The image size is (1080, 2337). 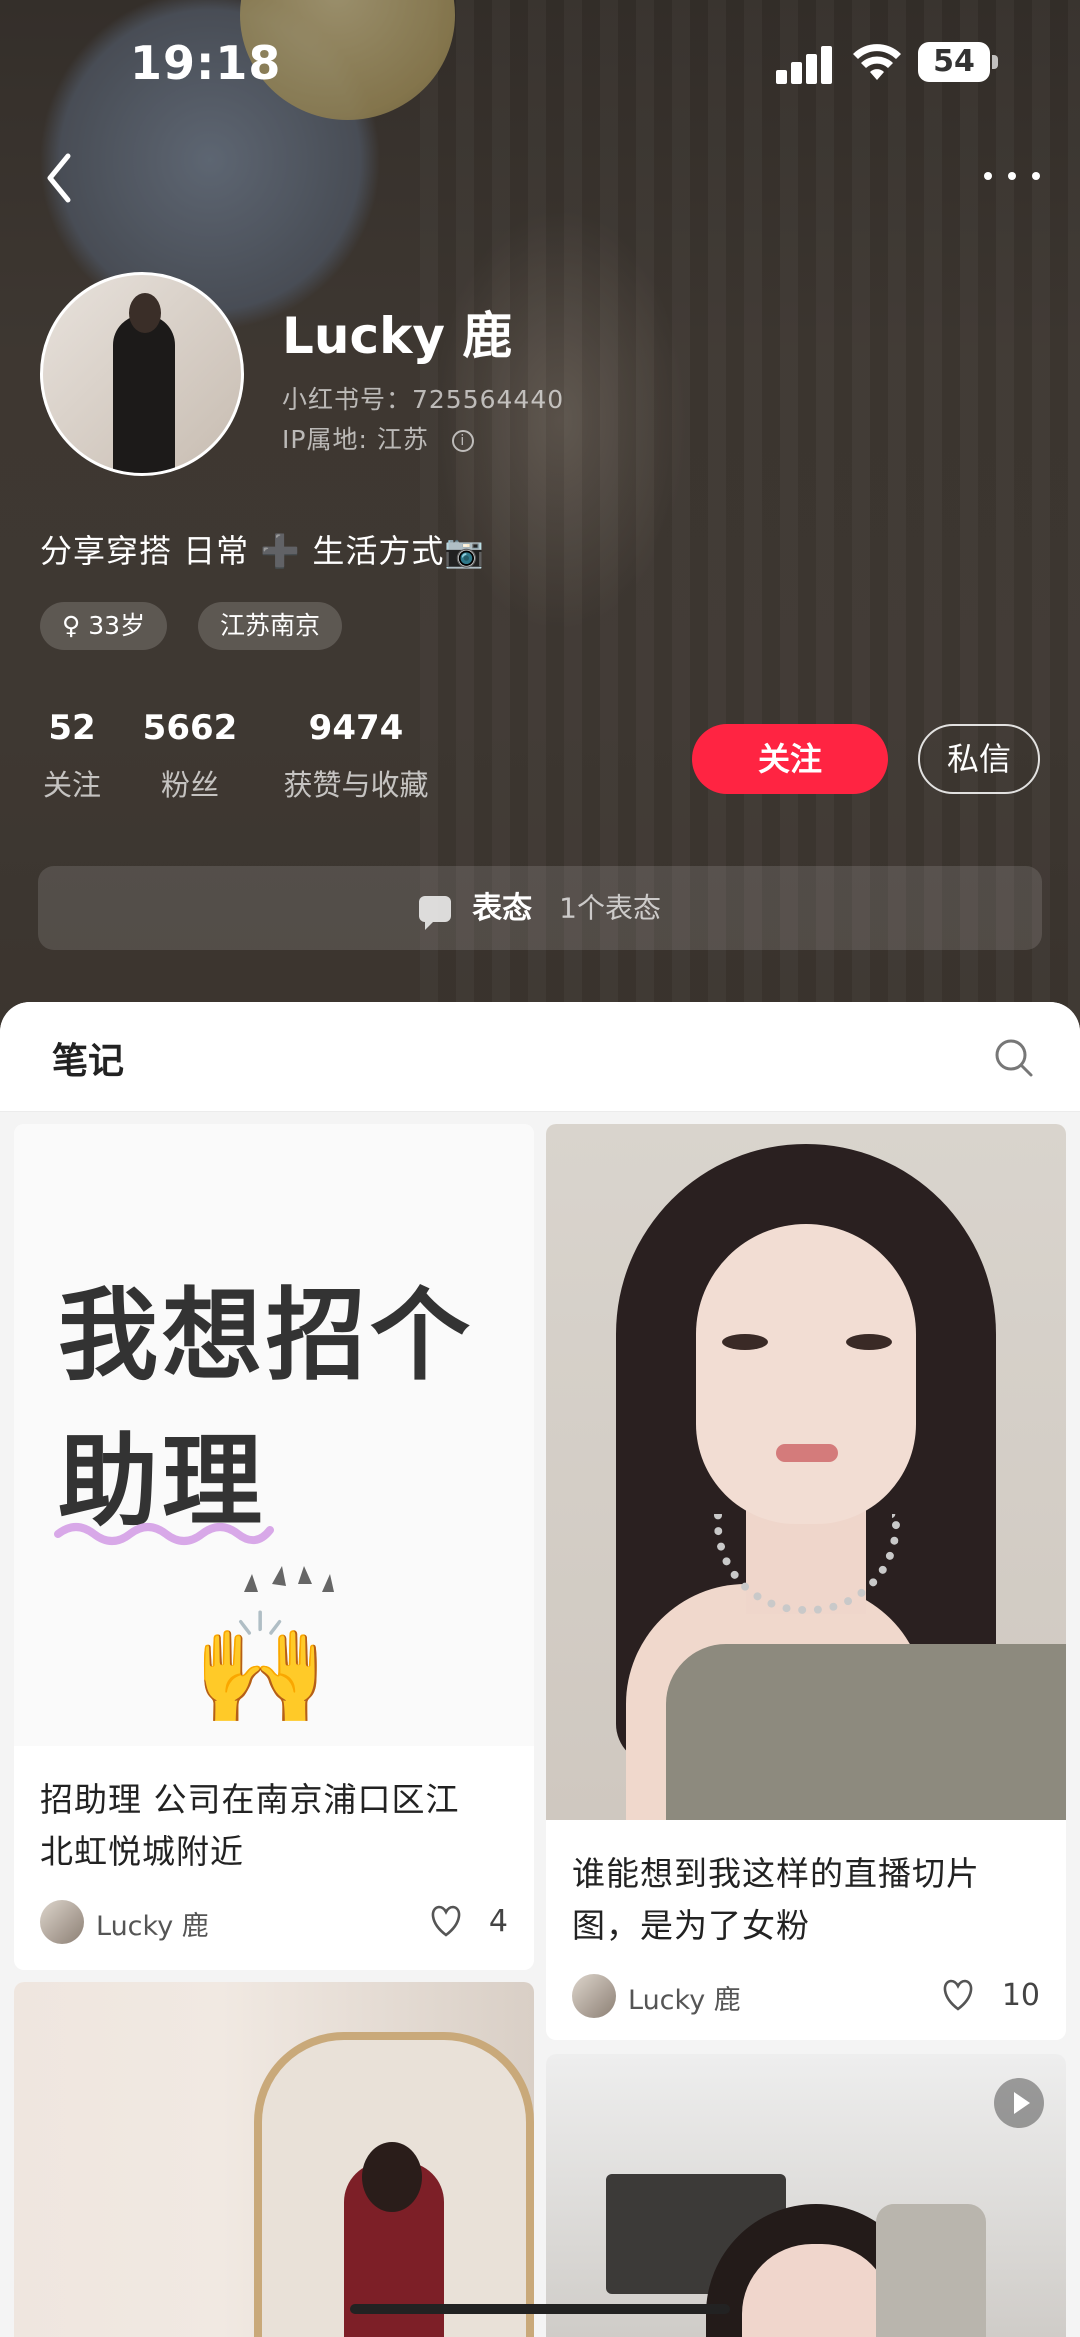 What do you see at coordinates (985, 1996) in the screenshot?
I see `like-button: 10` at bounding box center [985, 1996].